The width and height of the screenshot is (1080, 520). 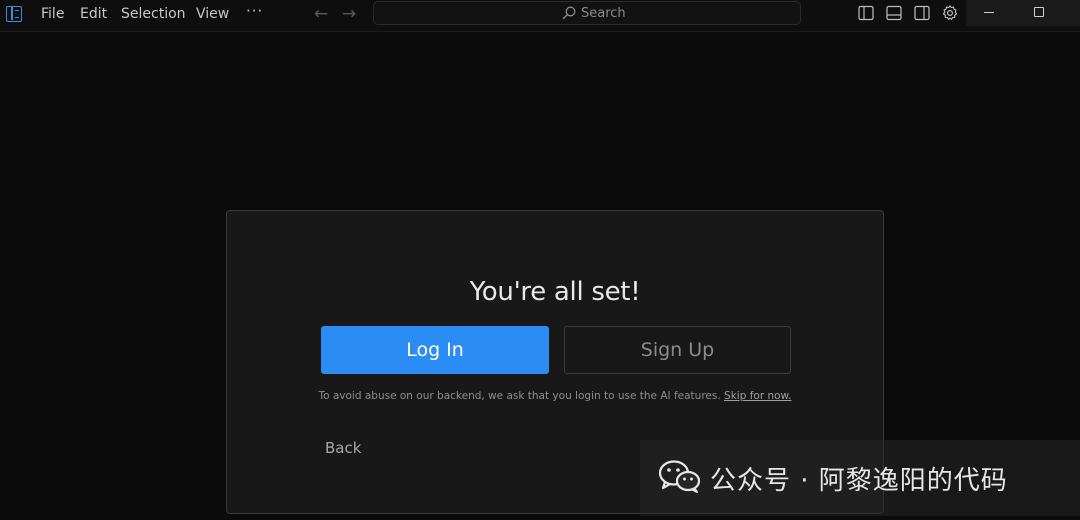 I want to click on toggle-primary-sidebar-icon, so click(x=866, y=13).